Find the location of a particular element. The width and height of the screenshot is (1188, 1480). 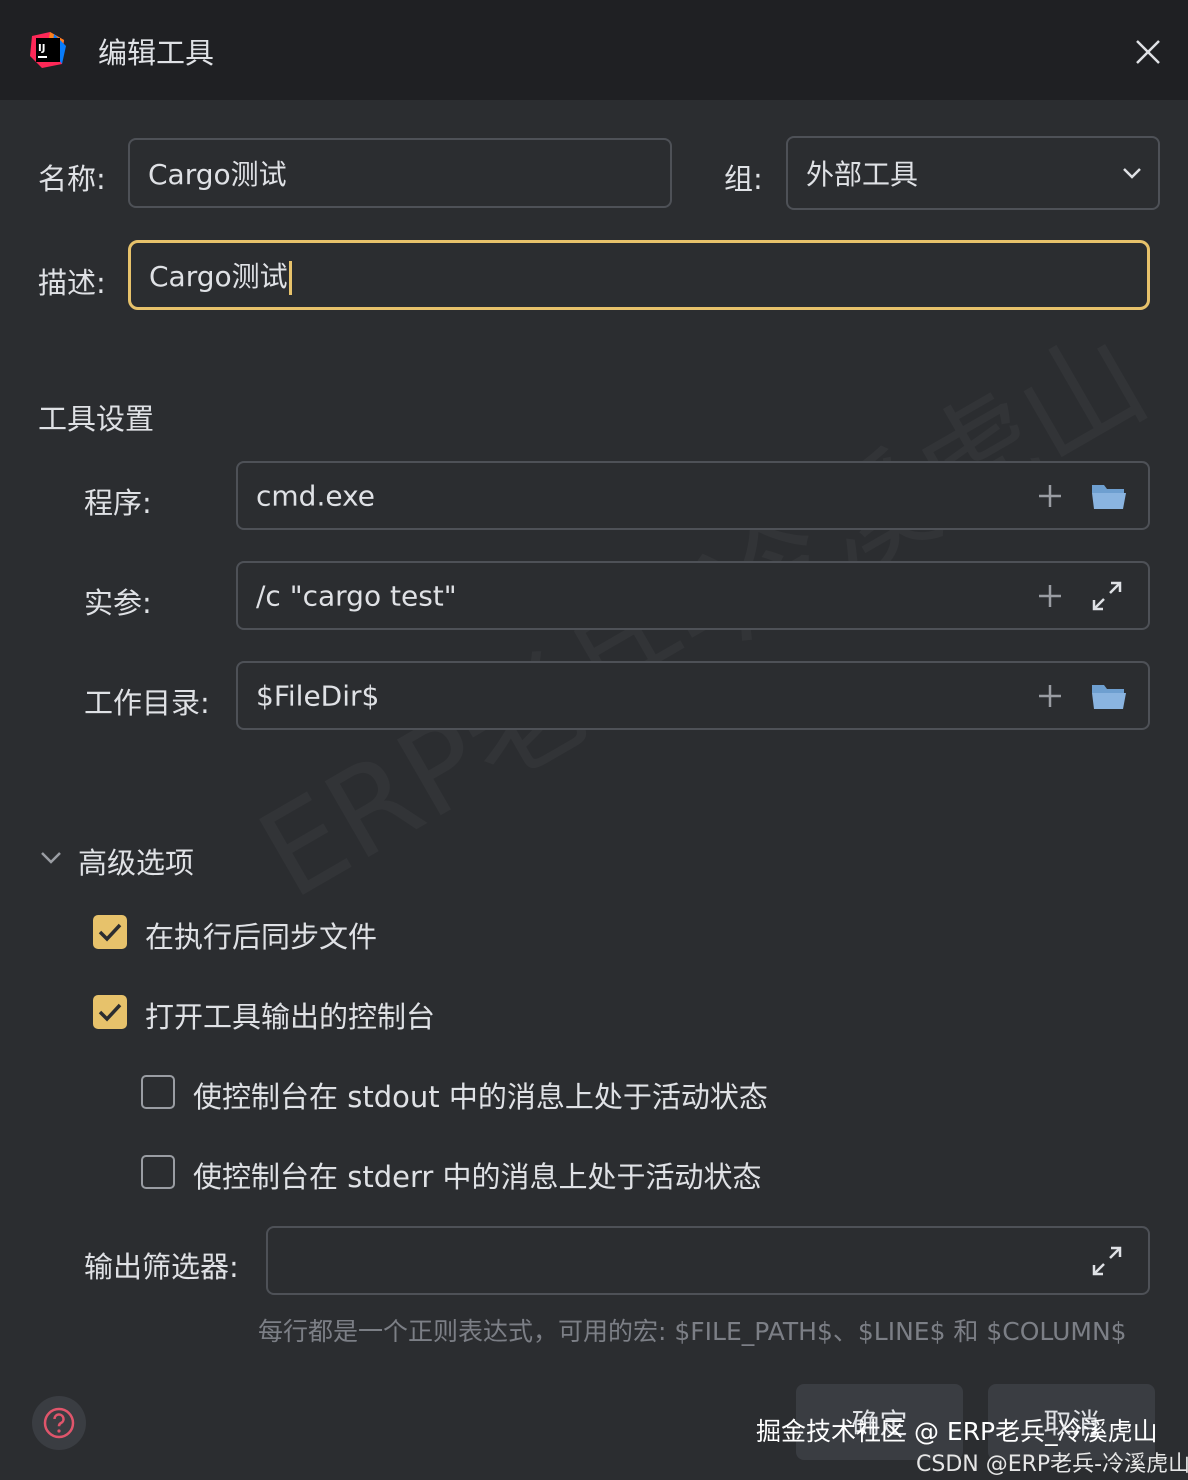

program-label: 程序: is located at coordinates (118, 503).